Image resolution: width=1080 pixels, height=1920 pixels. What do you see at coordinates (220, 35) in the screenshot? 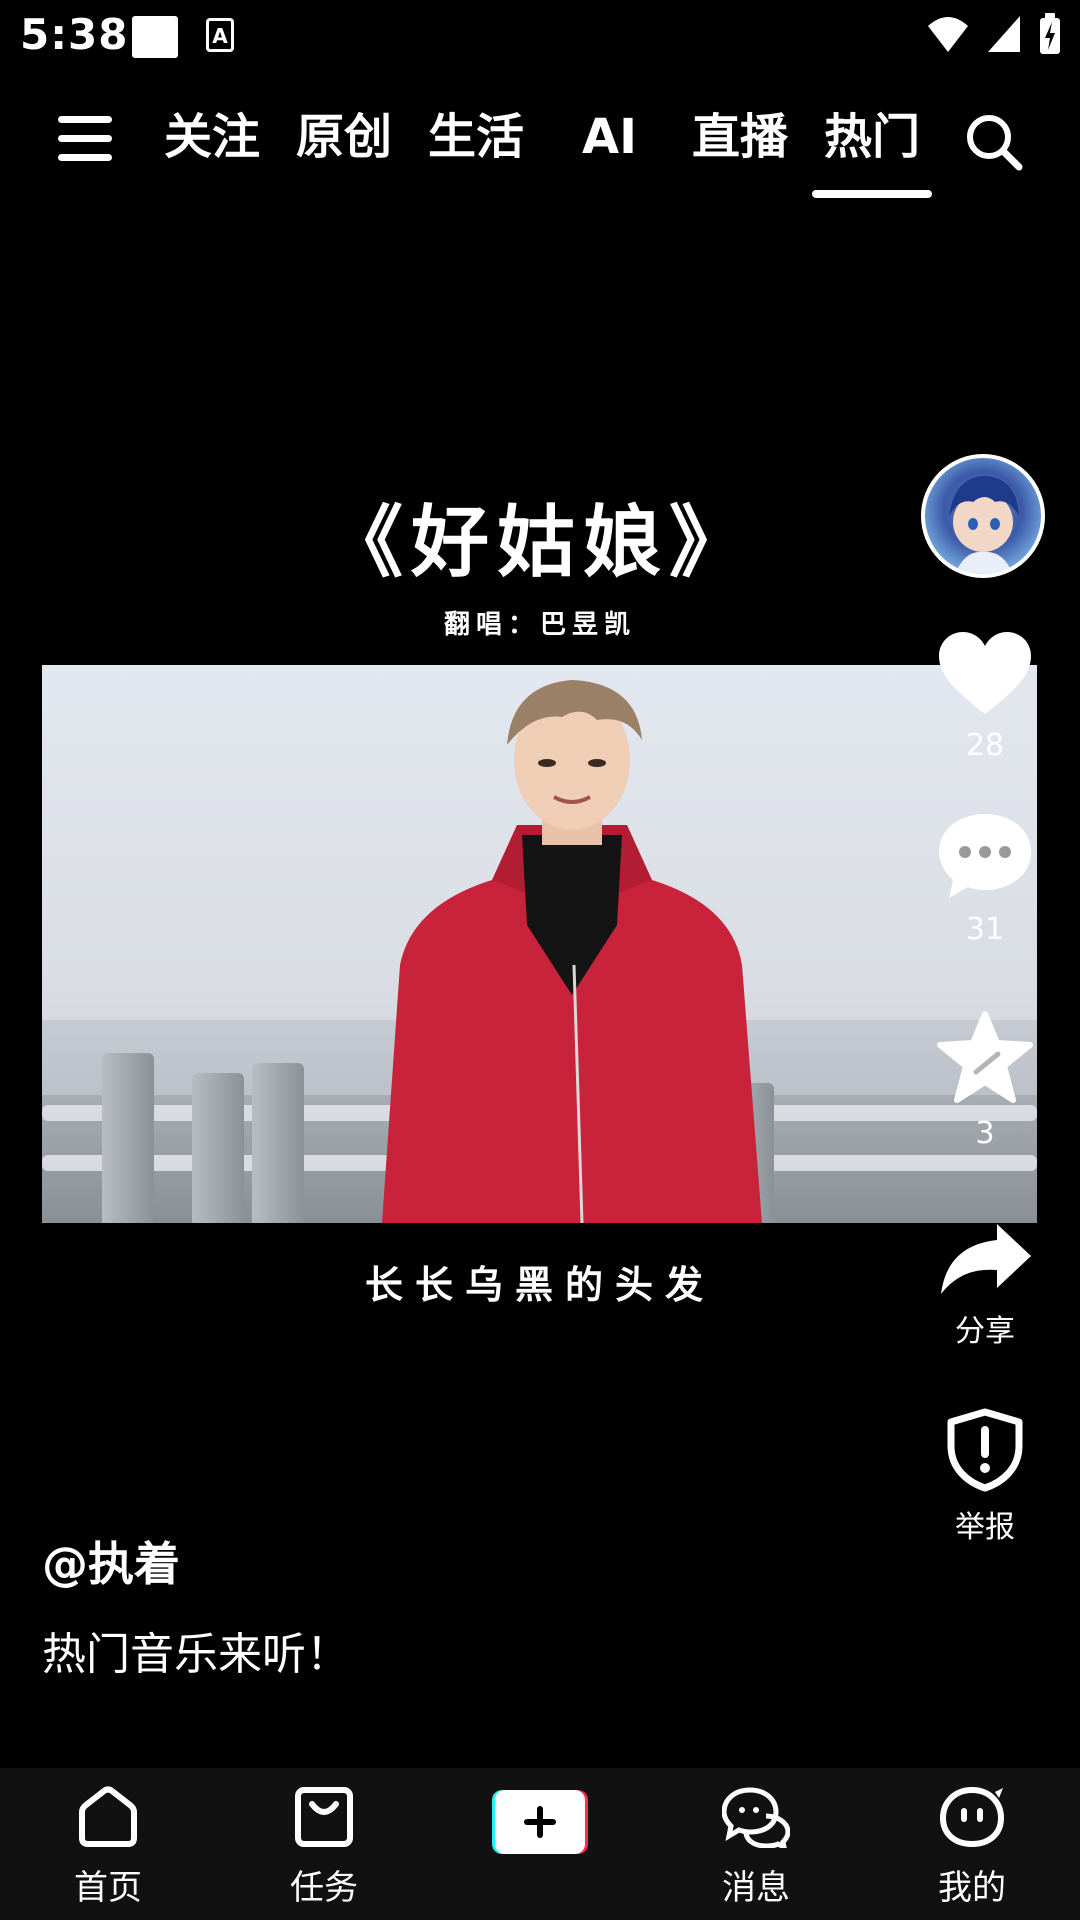
I see `font-notification-icon: A` at bounding box center [220, 35].